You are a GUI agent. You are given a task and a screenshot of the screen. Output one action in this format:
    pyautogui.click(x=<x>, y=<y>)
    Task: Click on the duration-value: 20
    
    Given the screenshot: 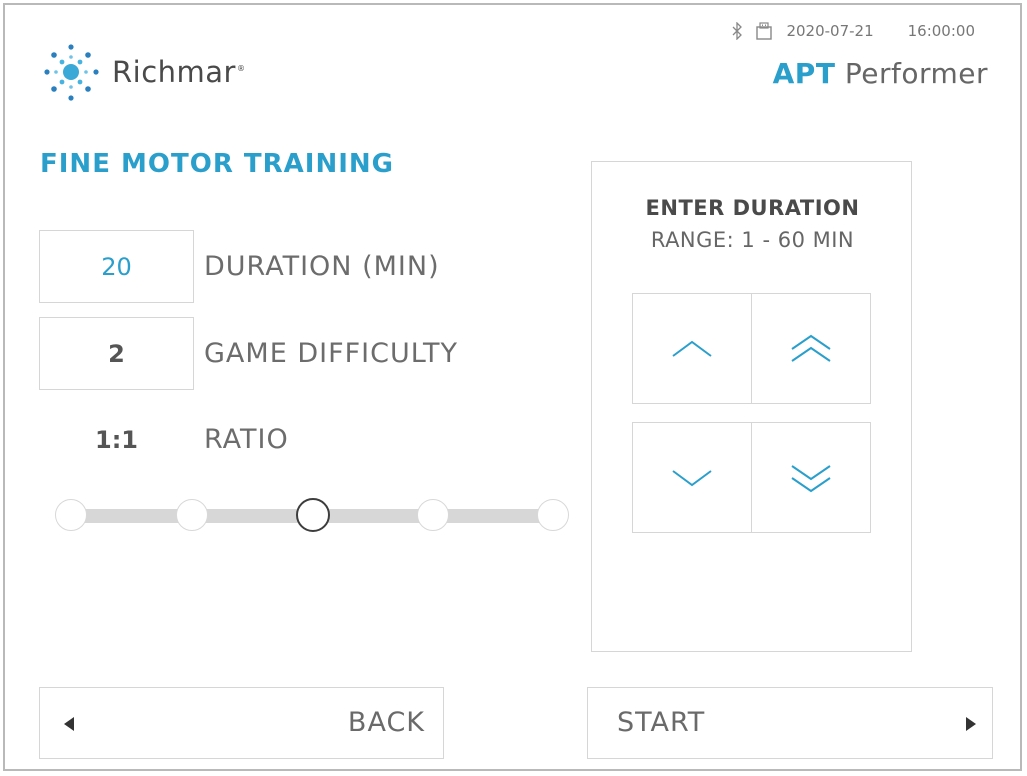 What is the action you would take?
    pyautogui.click(x=116, y=266)
    